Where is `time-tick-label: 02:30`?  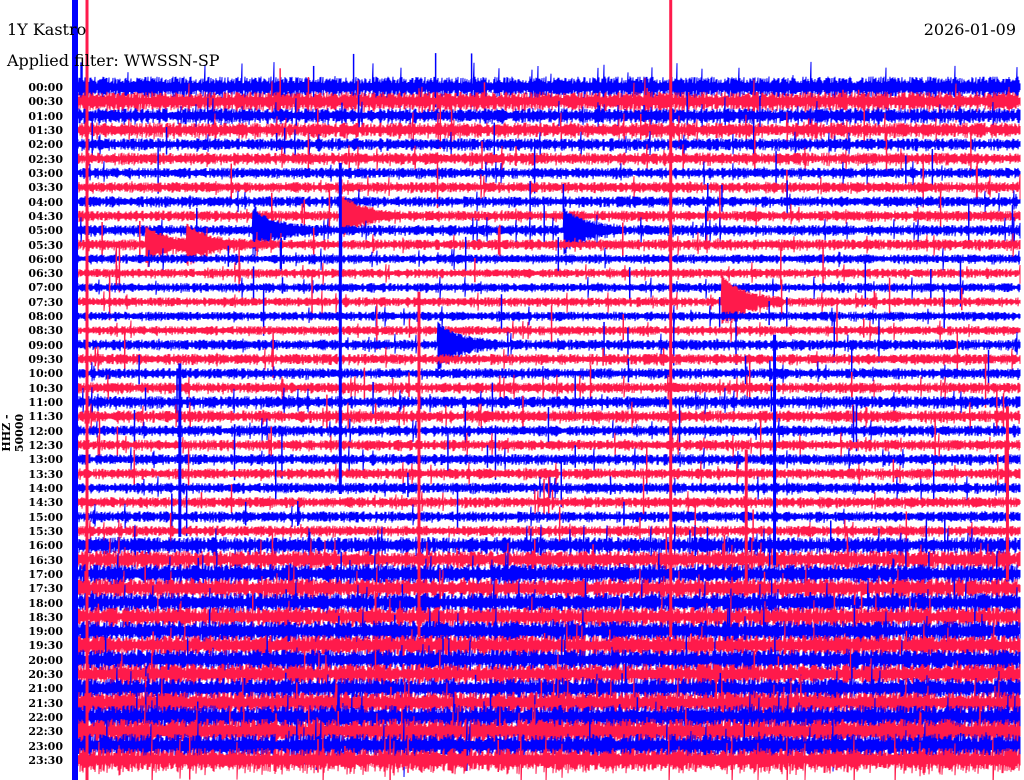
time-tick-label: 02:30 is located at coordinates (45, 159).